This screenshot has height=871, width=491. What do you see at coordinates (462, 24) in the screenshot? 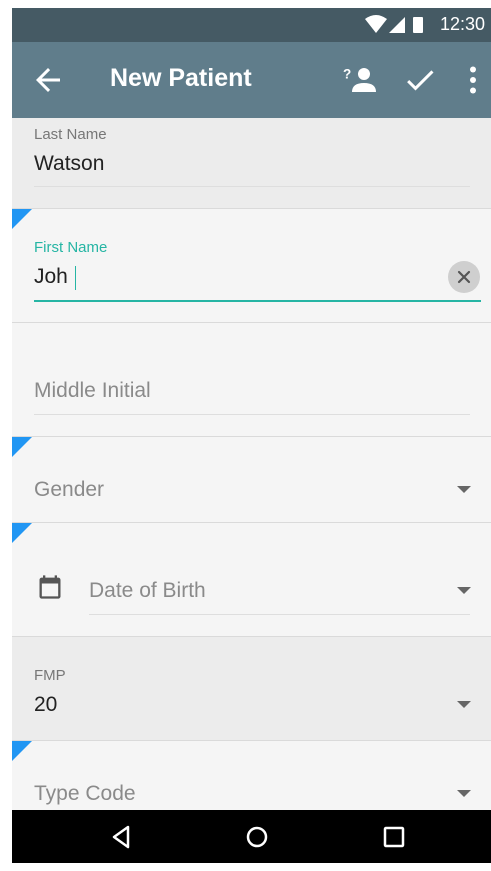
I see `status-time: 12:30` at bounding box center [462, 24].